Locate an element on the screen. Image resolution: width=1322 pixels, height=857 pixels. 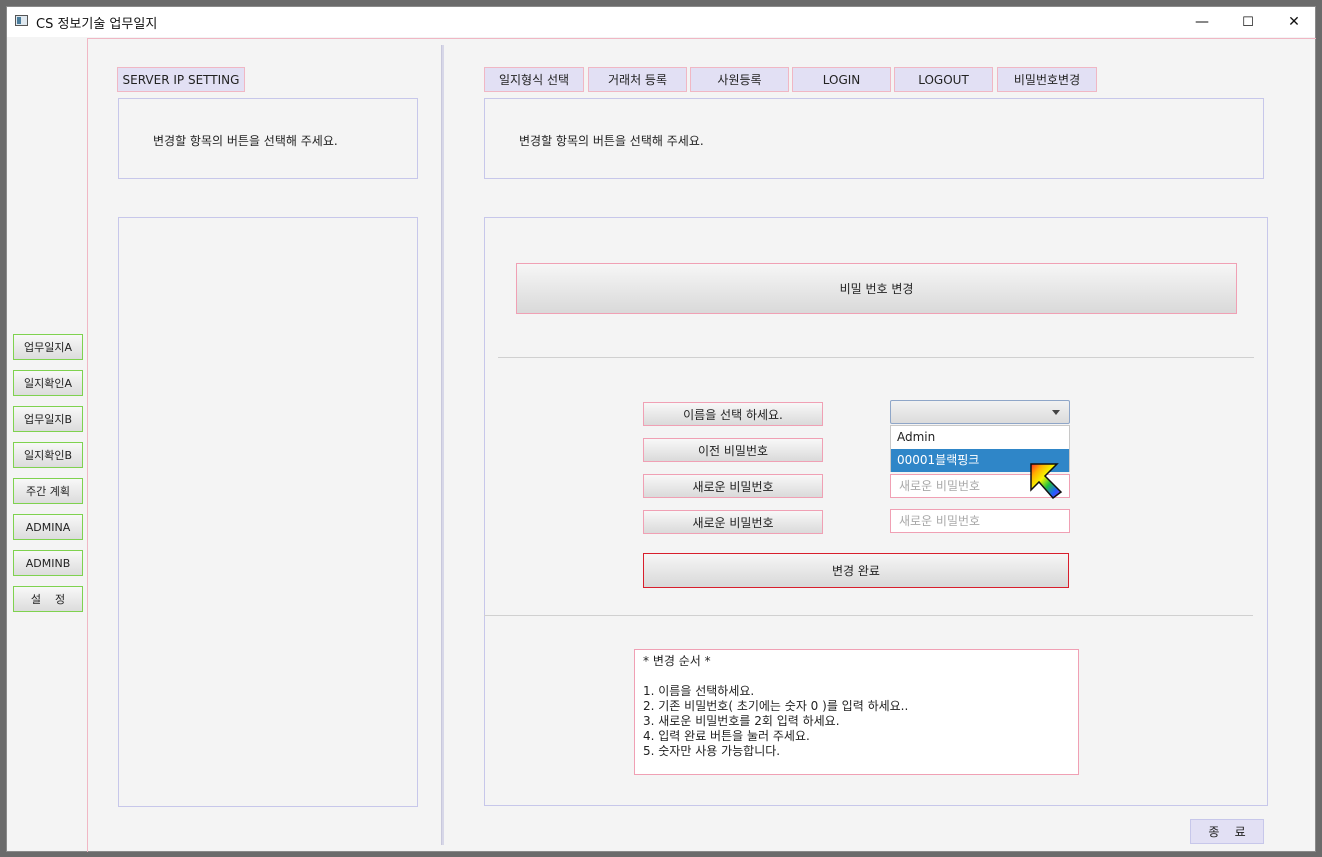
tab-change-password: 비밀번호변경 is located at coordinates (1047, 79).